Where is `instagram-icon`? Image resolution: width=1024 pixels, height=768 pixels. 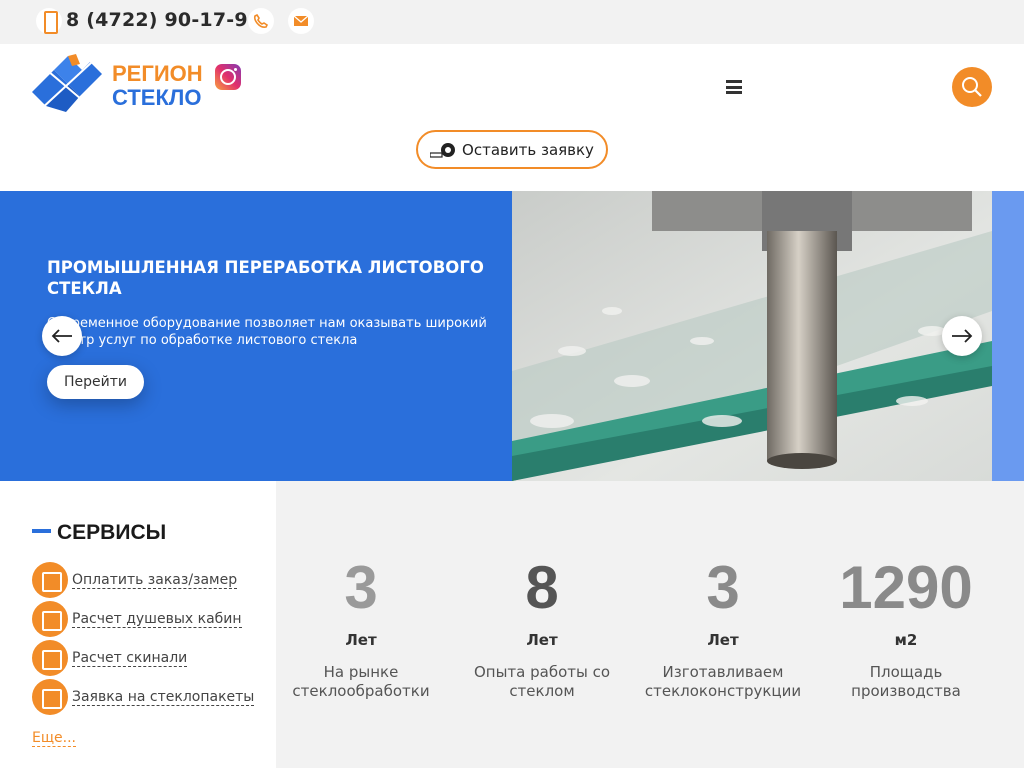
instagram-icon is located at coordinates (228, 77).